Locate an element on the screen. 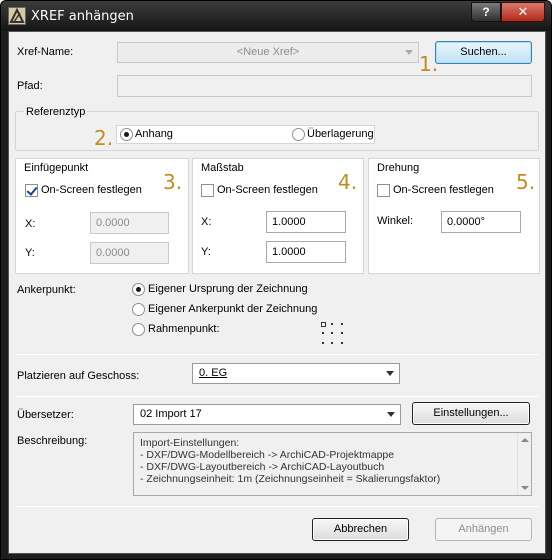 Image resolution: width=552 pixels, height=560 pixels. attach-radio is located at coordinates (126, 134).